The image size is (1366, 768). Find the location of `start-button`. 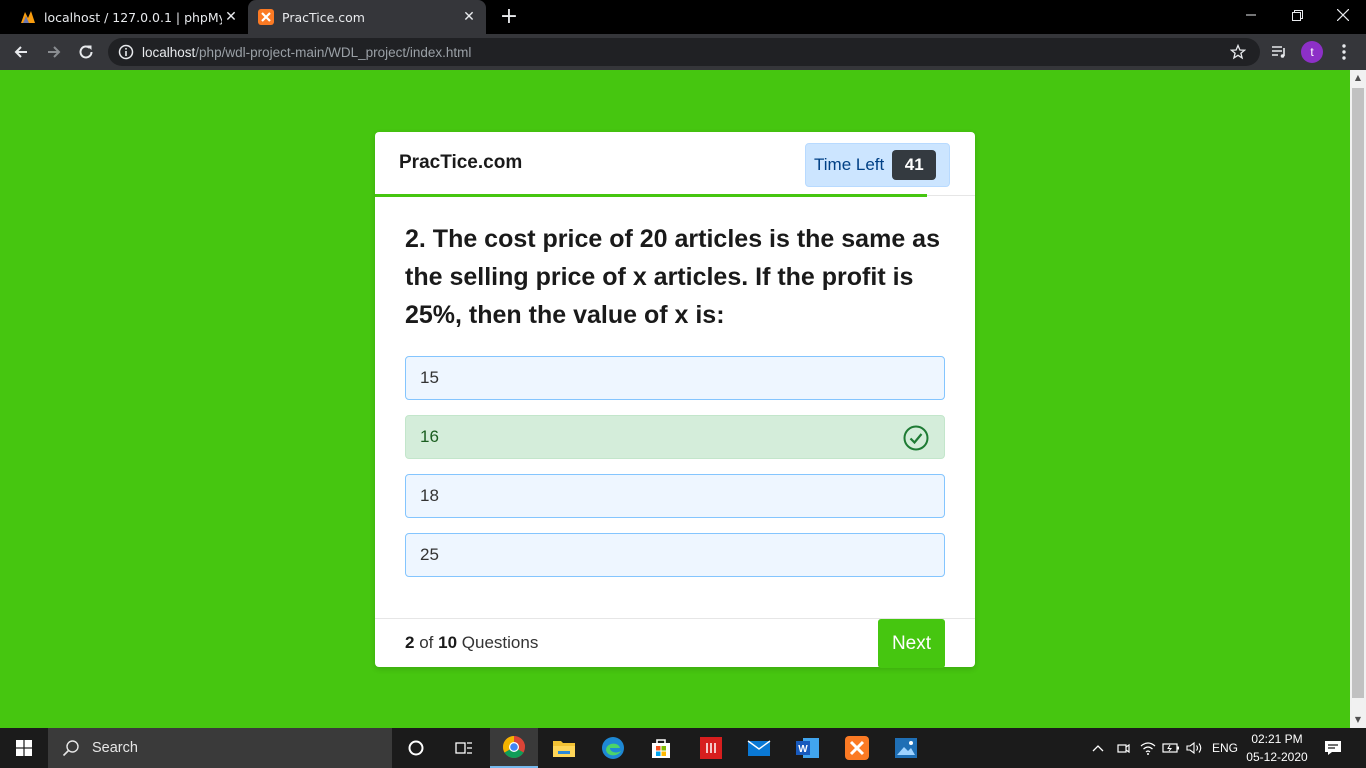

start-button is located at coordinates (24, 748).